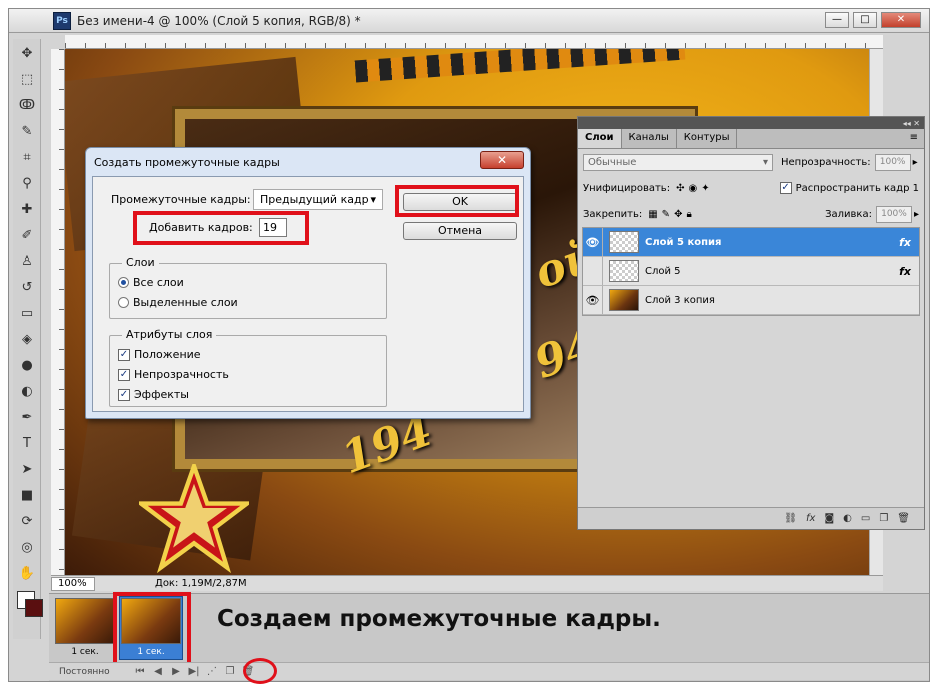  I want to click on opacity-arrow-icon: ▸, so click(915, 162).